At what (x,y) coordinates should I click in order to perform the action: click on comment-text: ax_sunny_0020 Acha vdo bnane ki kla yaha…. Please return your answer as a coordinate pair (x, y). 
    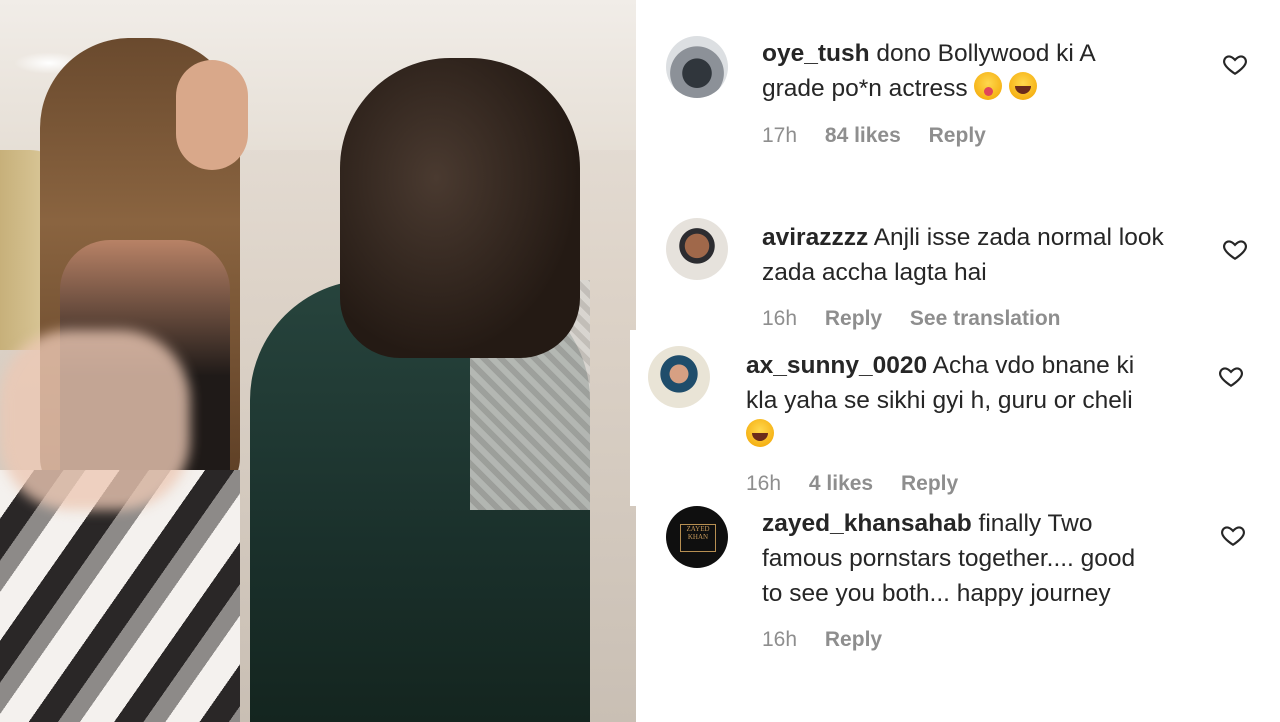
    Looking at the image, I should click on (981, 400).